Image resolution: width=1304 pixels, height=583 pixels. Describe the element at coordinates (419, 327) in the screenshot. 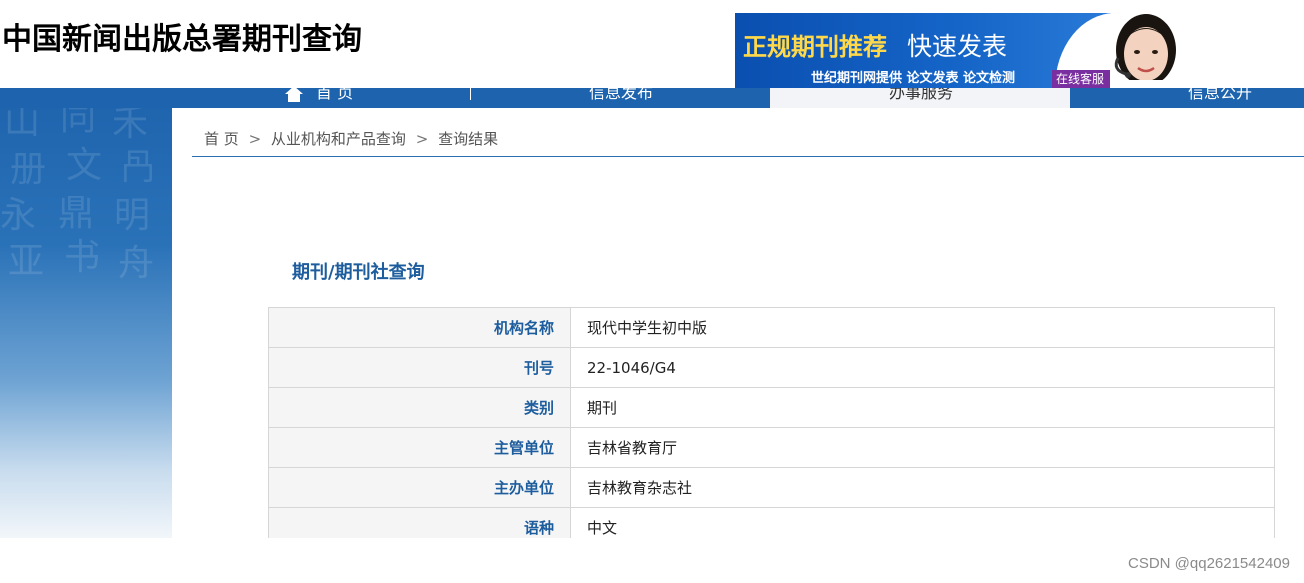

I see `row-label: 机构名称` at that location.